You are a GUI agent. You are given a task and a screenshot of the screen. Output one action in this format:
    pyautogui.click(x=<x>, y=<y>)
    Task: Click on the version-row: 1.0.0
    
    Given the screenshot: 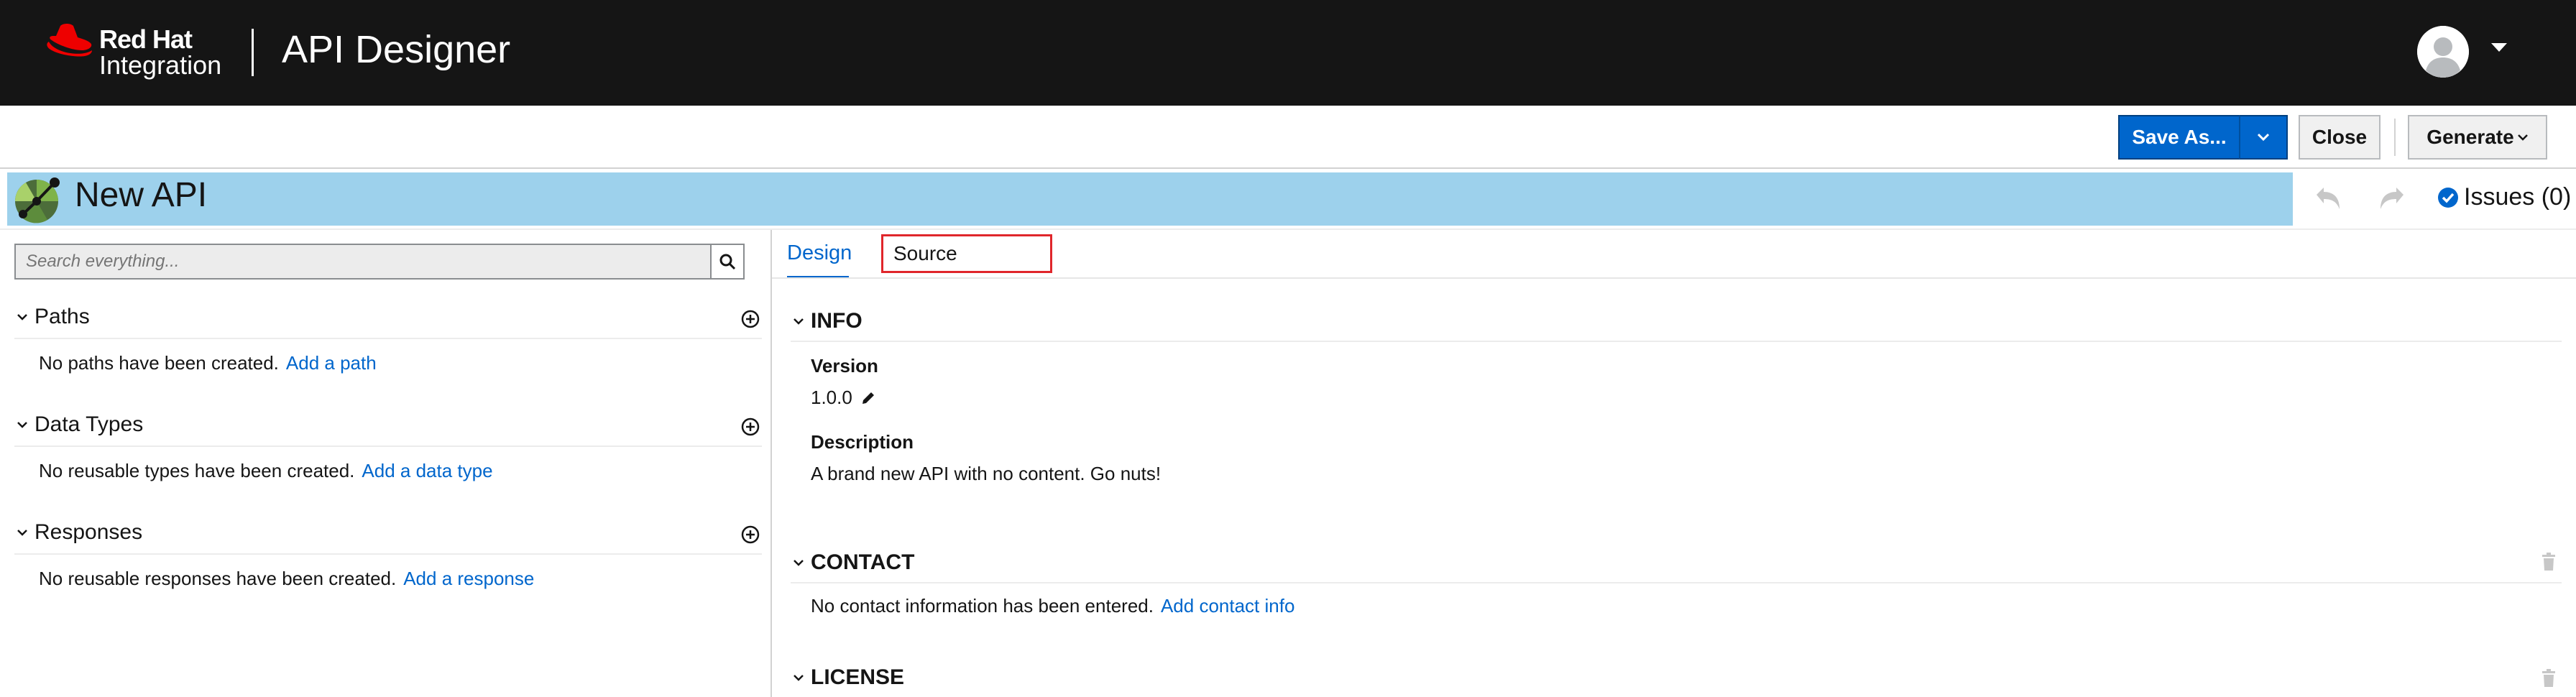 What is the action you would take?
    pyautogui.click(x=844, y=398)
    